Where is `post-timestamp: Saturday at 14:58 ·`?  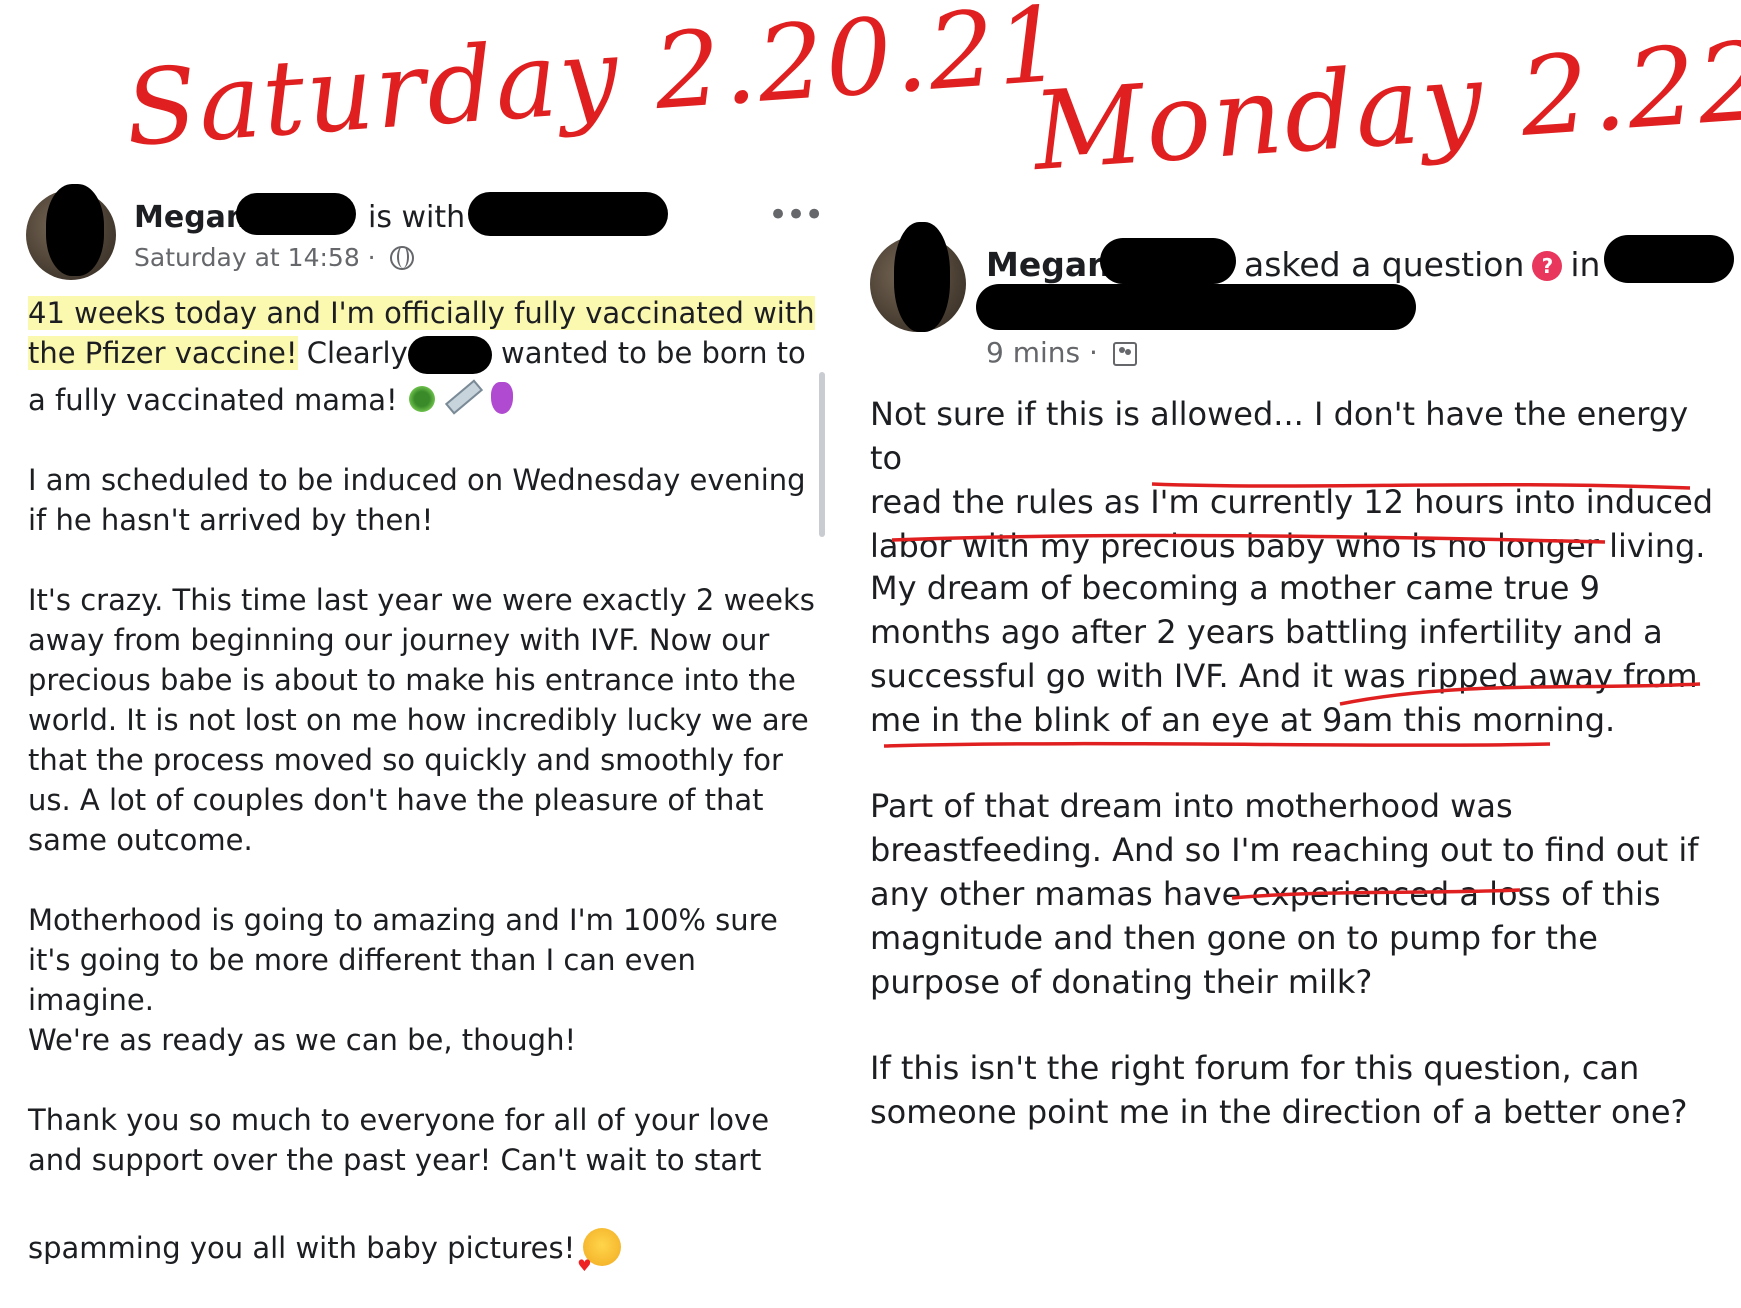
post-timestamp: Saturday at 14:58 · is located at coordinates (274, 257).